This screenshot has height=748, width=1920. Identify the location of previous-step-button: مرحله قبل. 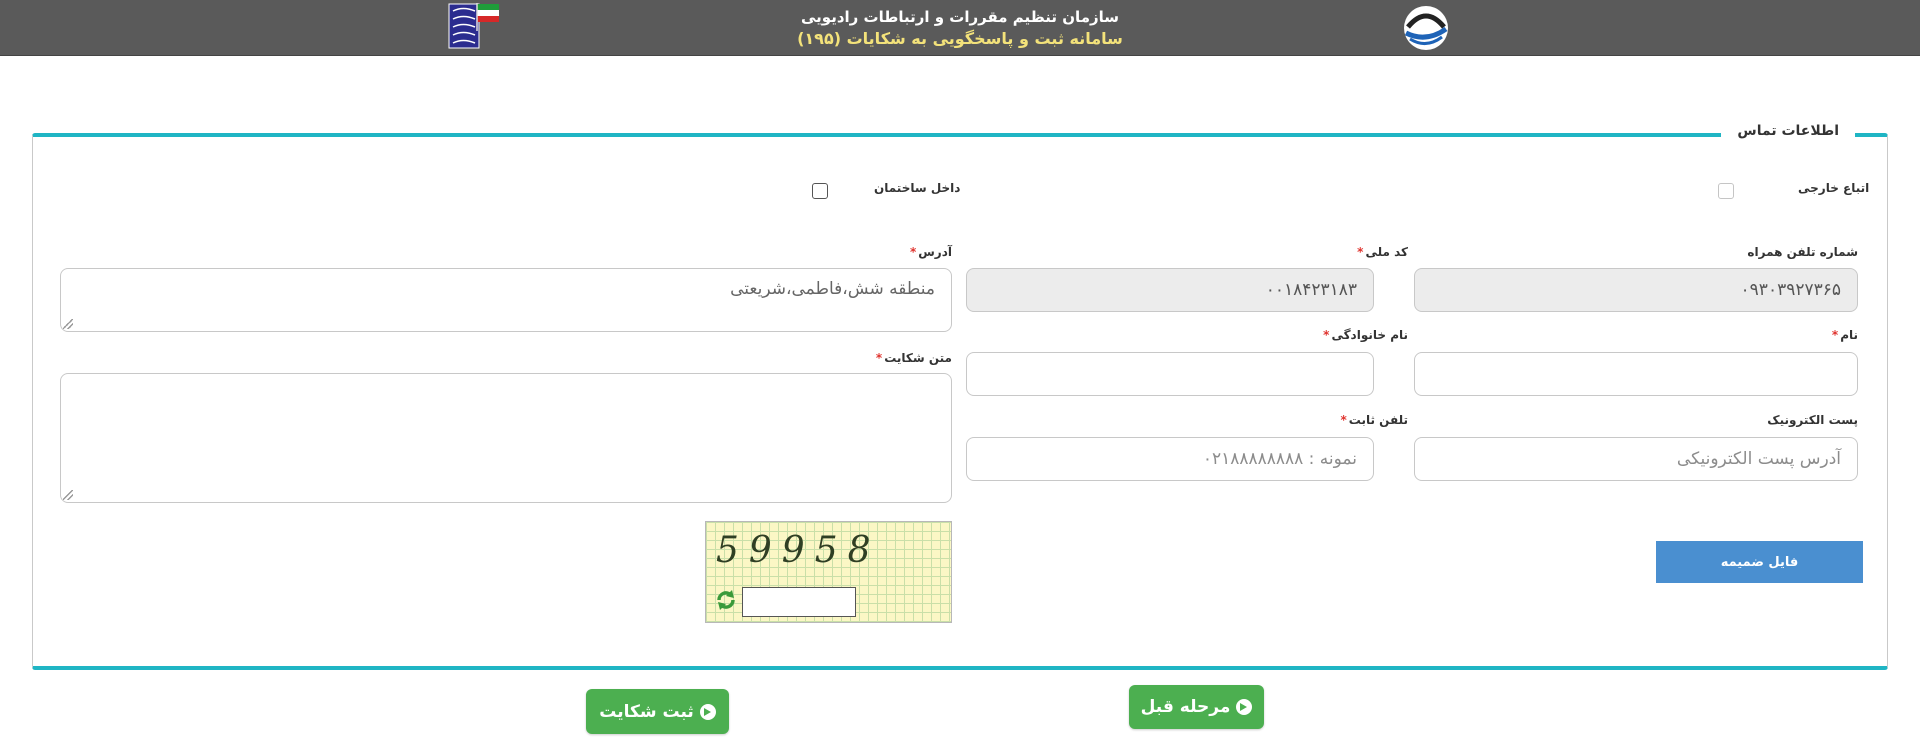
(1196, 707).